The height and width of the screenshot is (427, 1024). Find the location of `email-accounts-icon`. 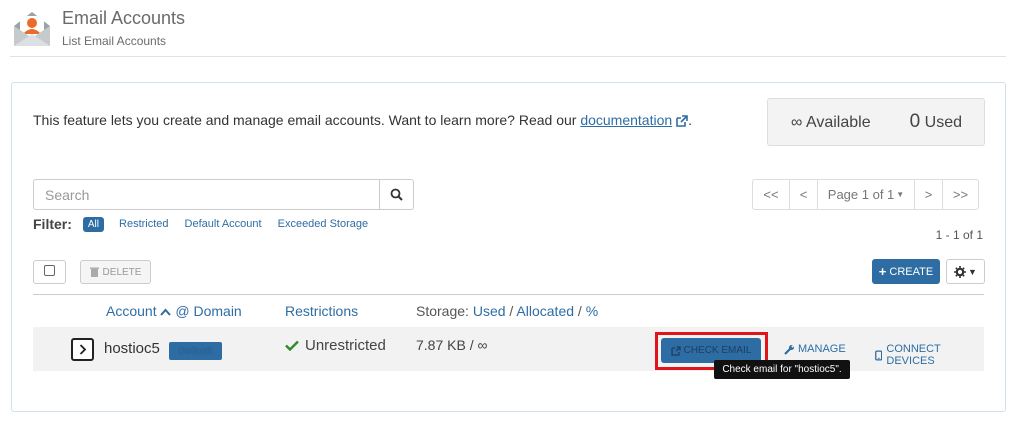

email-accounts-icon is located at coordinates (32, 29).